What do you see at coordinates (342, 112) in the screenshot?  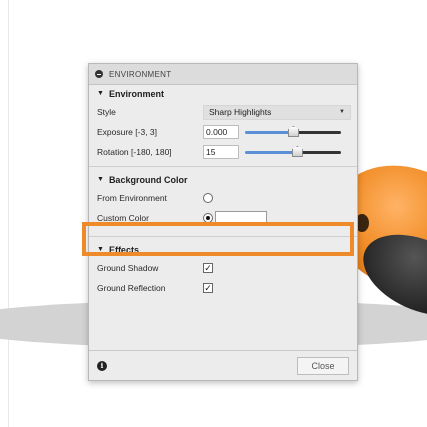 I see `dropdown-caret-icon: ▼` at bounding box center [342, 112].